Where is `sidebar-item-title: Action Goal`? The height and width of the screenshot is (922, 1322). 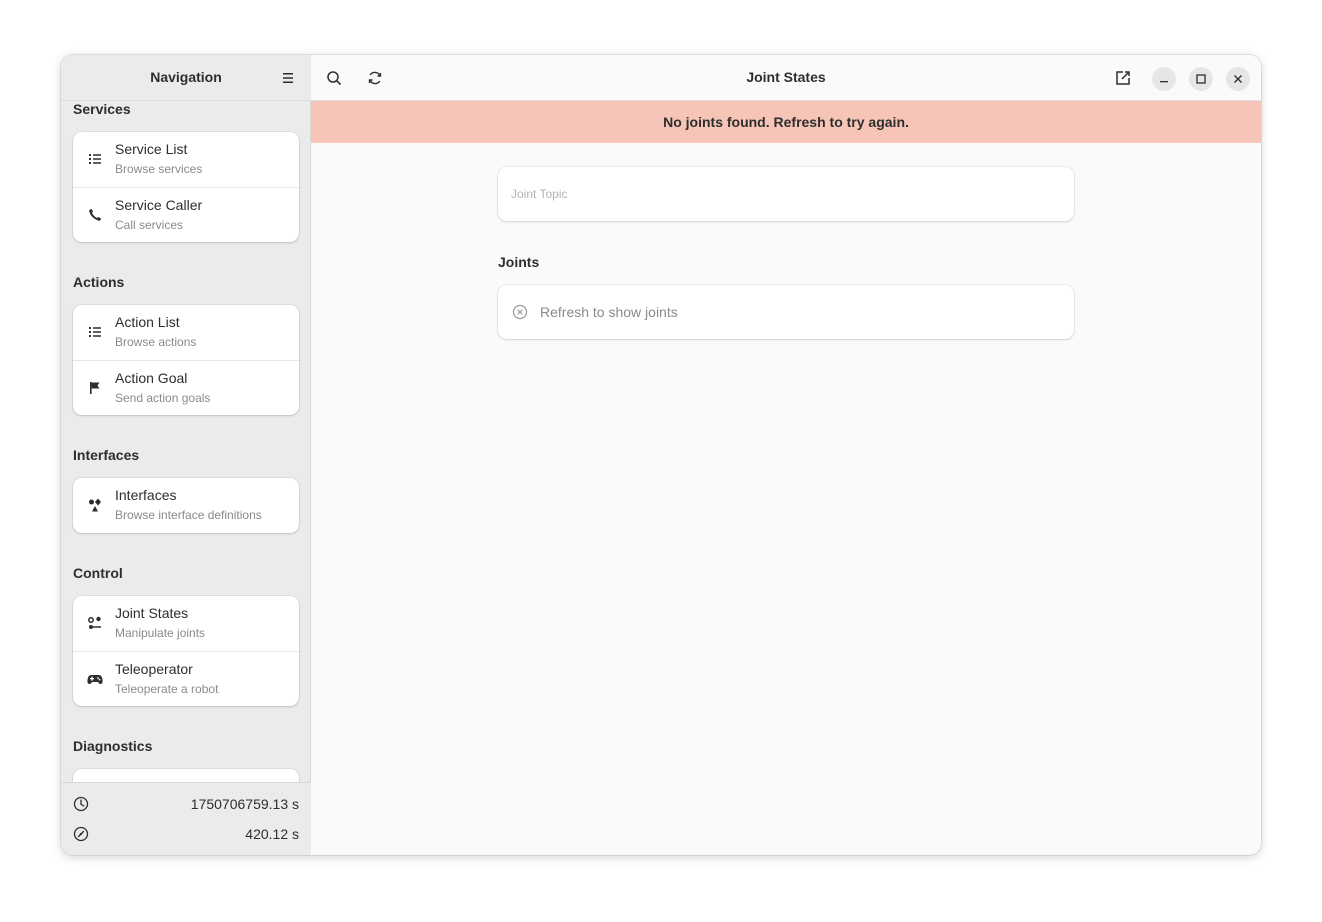 sidebar-item-title: Action Goal is located at coordinates (151, 378).